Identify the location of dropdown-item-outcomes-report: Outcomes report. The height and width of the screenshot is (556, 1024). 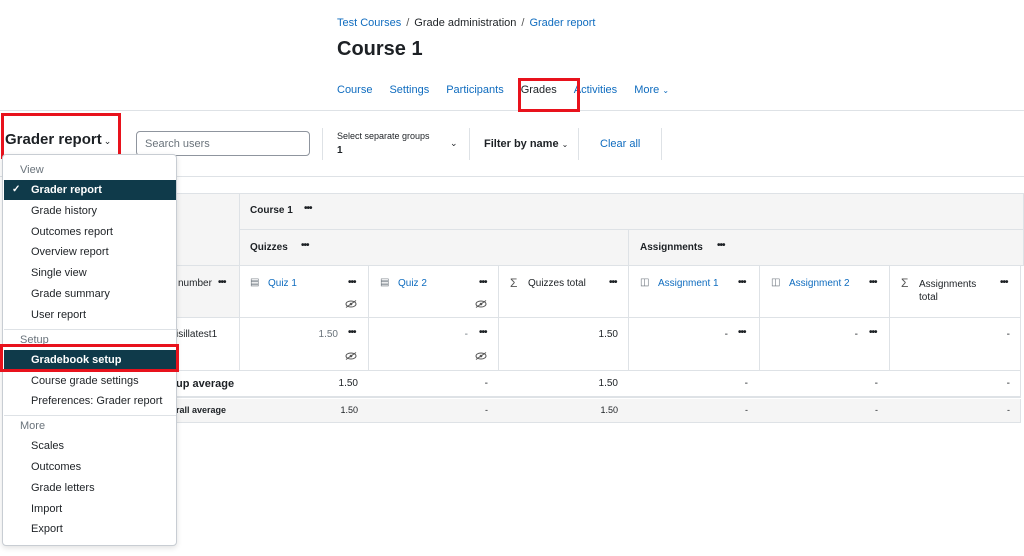
(90, 232).